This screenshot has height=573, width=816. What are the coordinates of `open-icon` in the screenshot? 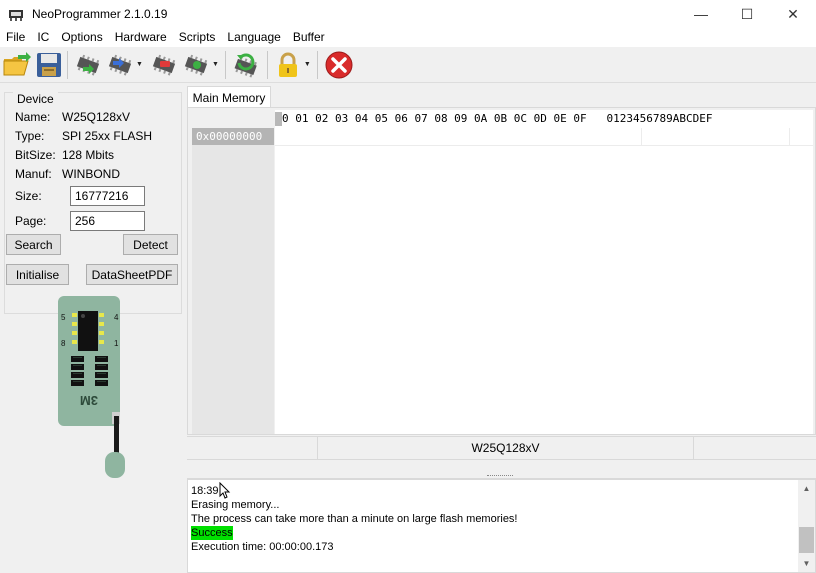 It's located at (17, 63).